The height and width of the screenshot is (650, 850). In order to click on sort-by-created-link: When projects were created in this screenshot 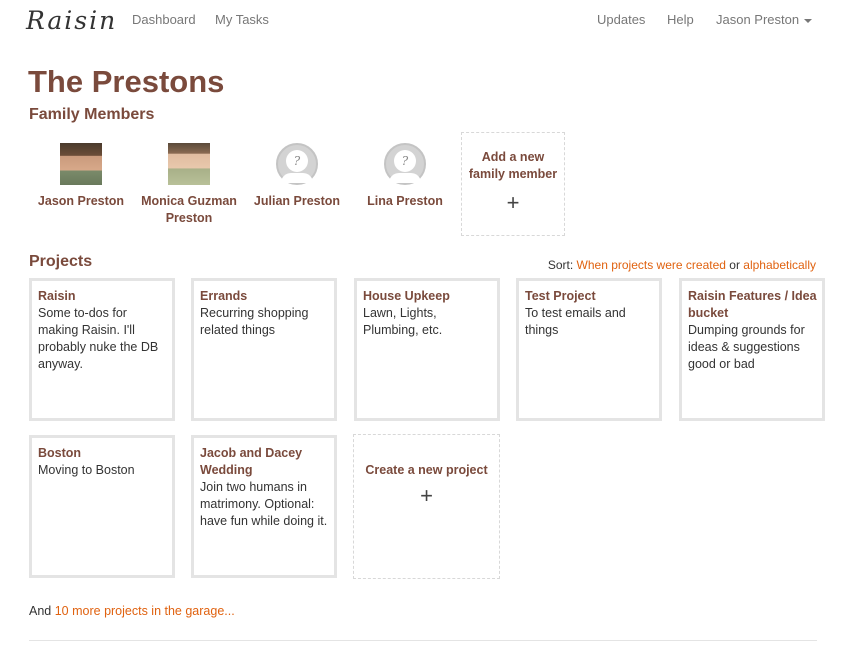, I will do `click(651, 265)`.